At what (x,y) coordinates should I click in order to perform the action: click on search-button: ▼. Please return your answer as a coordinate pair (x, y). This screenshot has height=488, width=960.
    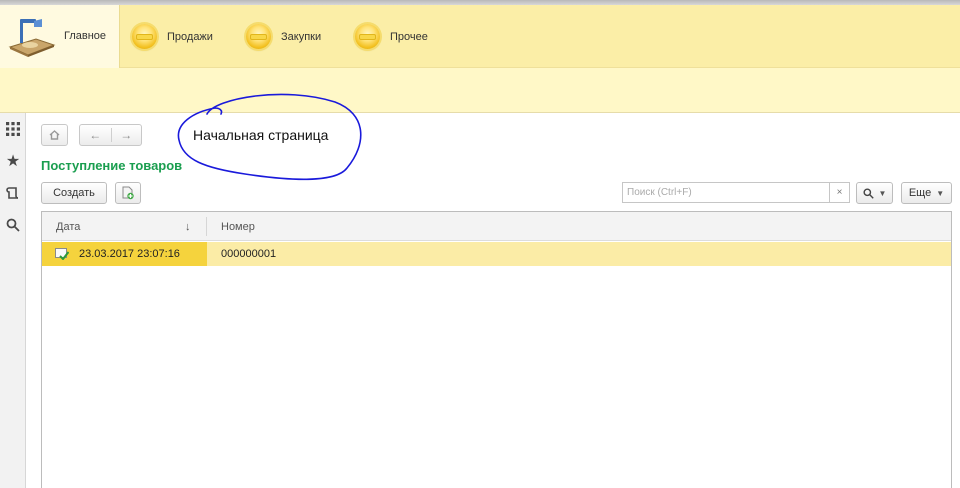
    Looking at the image, I should click on (874, 193).